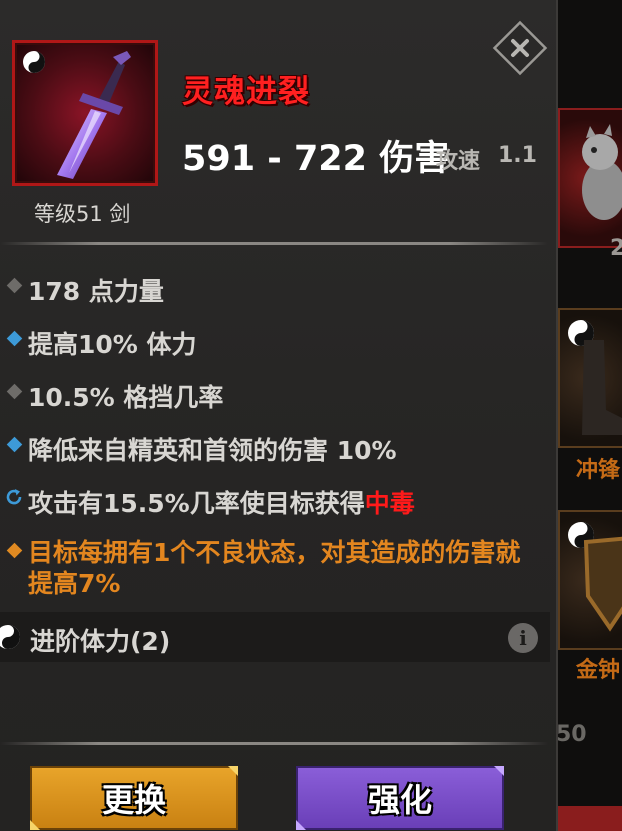 The width and height of the screenshot is (622, 831). What do you see at coordinates (196, 503) in the screenshot?
I see `stat-text: 攻击有15.5%几率使目标获得` at bounding box center [196, 503].